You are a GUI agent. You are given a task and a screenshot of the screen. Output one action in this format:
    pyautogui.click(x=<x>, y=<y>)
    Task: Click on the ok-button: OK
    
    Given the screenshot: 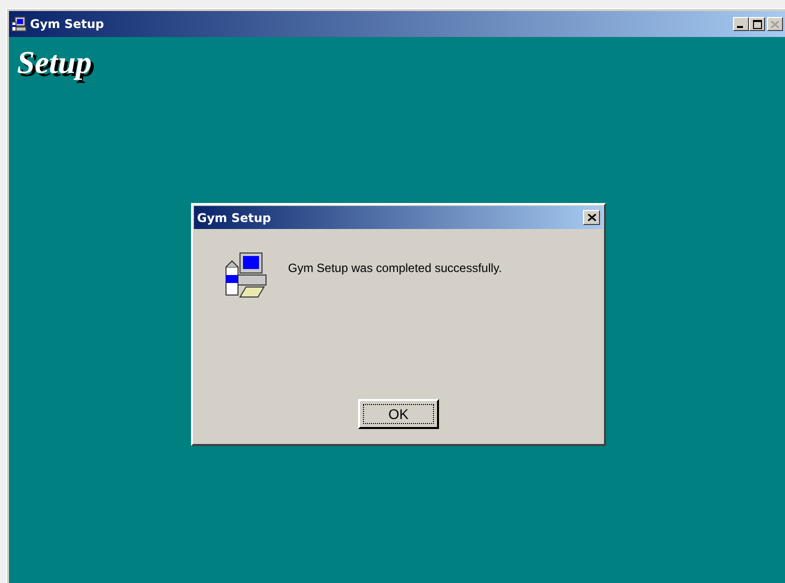 What is the action you would take?
    pyautogui.click(x=398, y=414)
    